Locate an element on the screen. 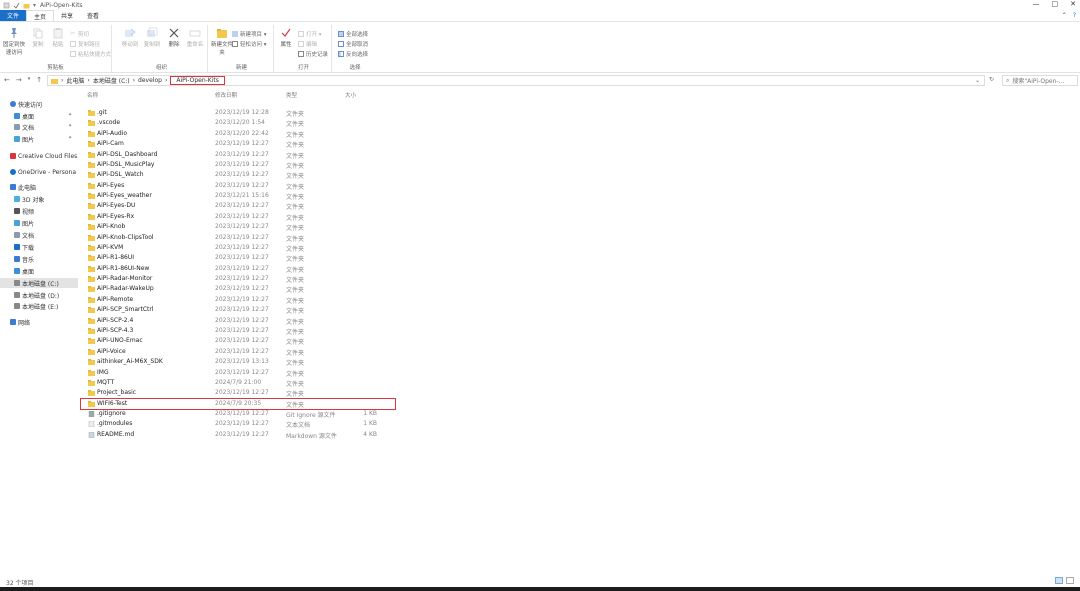  close-button: ✕ is located at coordinates (1073, 4).